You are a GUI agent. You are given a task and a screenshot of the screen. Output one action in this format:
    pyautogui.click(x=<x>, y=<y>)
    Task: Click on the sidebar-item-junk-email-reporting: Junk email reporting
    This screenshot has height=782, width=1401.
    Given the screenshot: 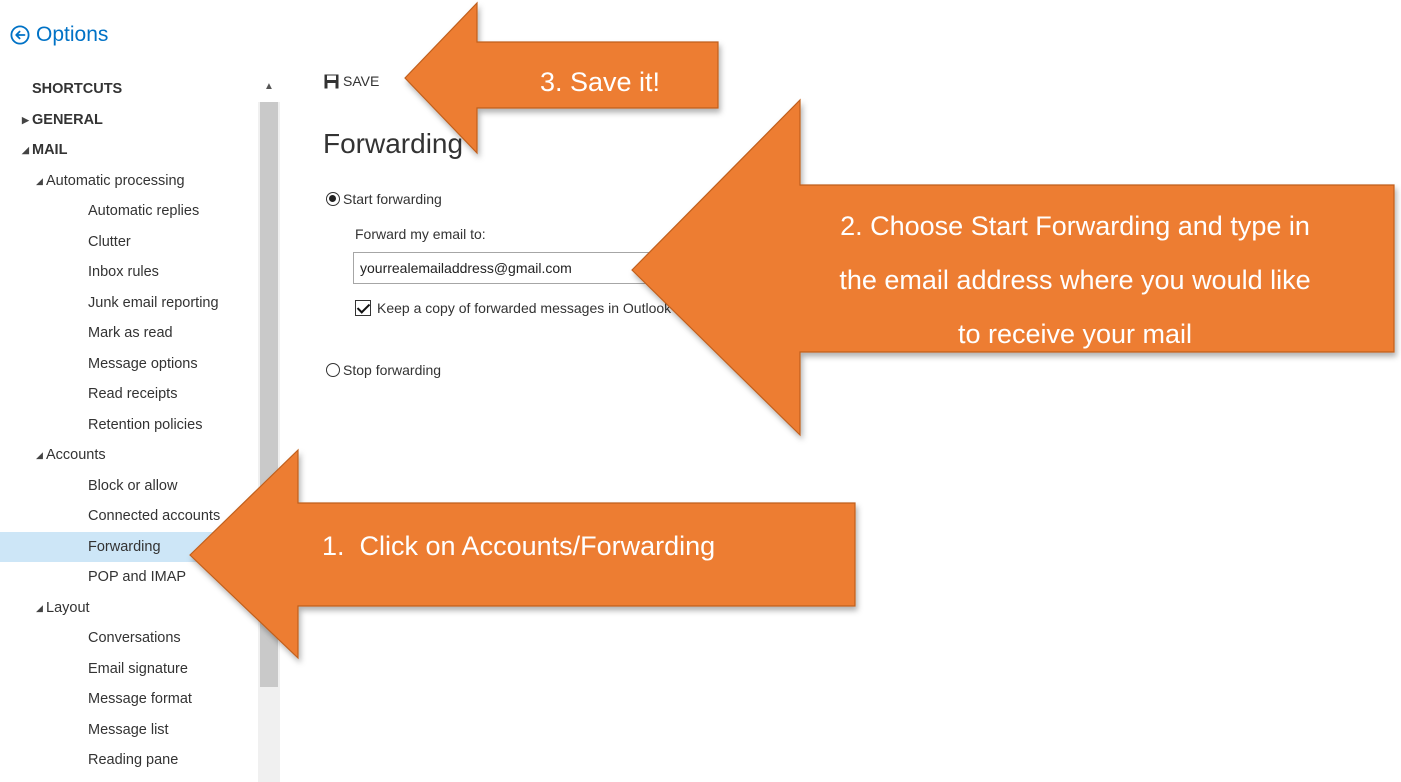 What is the action you would take?
    pyautogui.click(x=129, y=303)
    